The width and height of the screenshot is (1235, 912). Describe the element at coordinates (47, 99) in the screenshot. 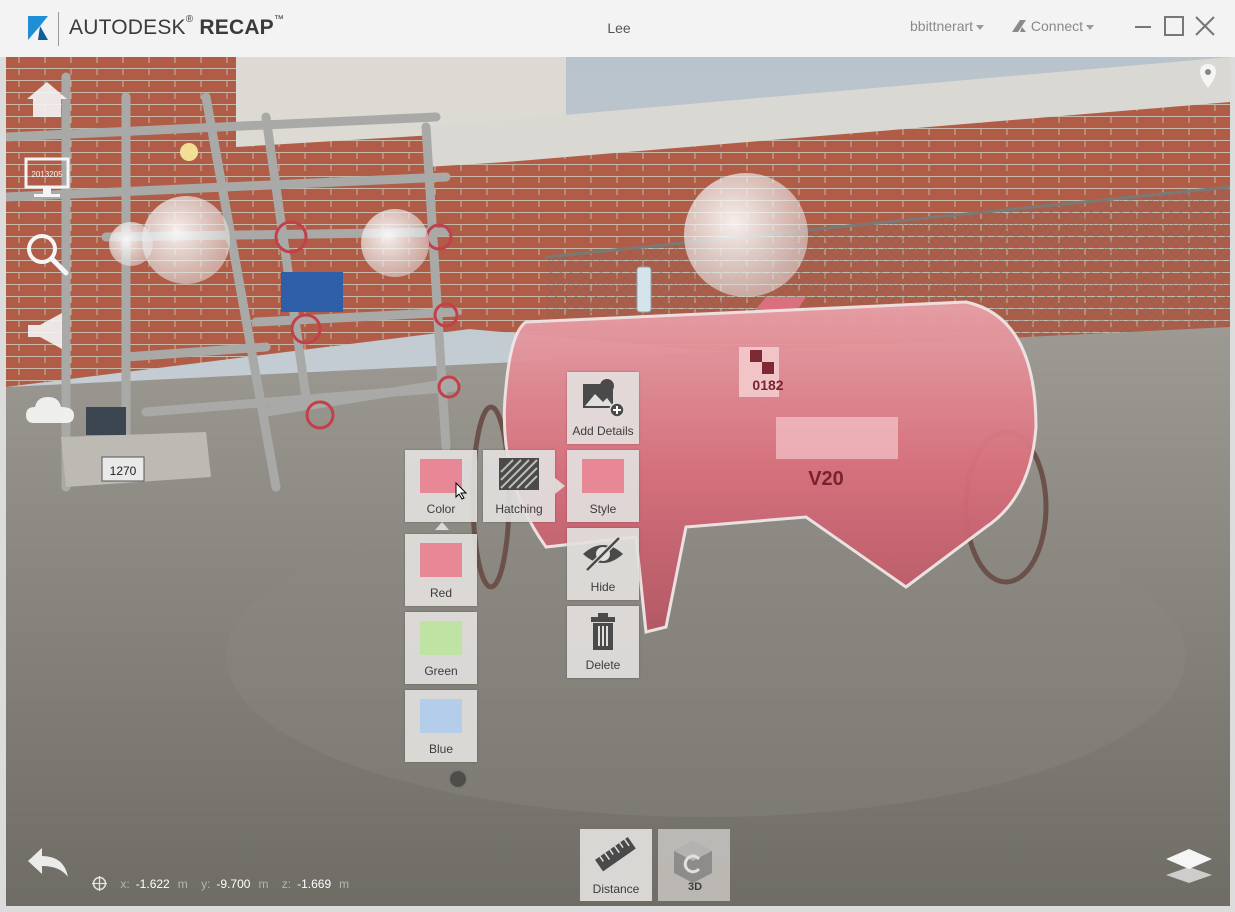

I see `home-icon` at that location.